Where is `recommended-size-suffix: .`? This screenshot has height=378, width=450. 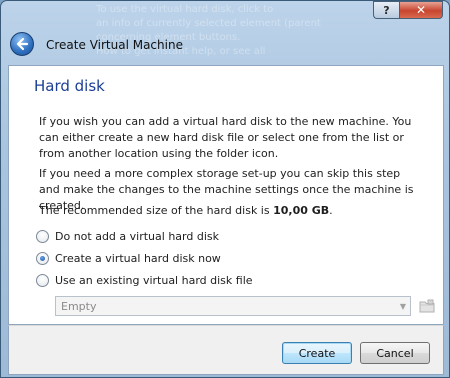
recommended-size-suffix: . is located at coordinates (331, 210).